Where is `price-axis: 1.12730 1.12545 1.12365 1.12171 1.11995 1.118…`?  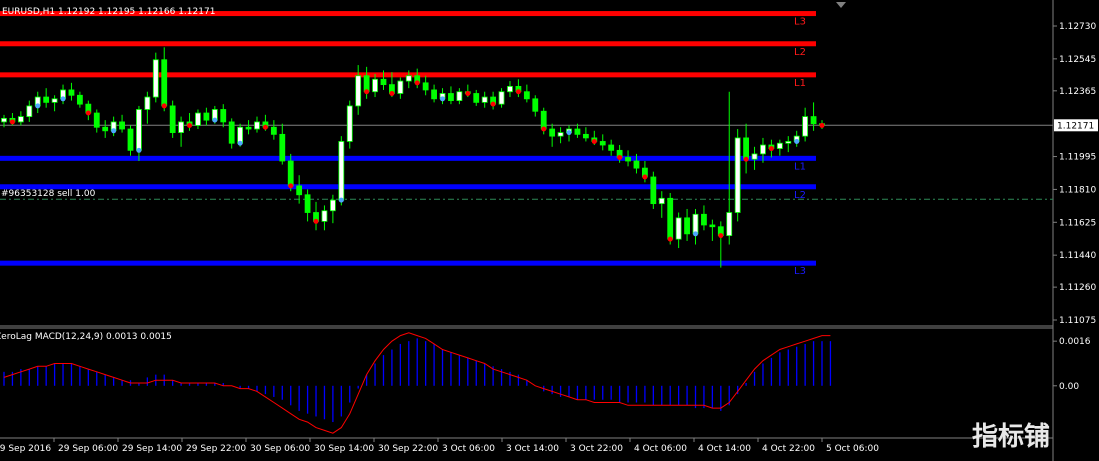
price-axis: 1.12730 1.12545 1.12365 1.12171 1.11995 1.118… is located at coordinates (1075, 174).